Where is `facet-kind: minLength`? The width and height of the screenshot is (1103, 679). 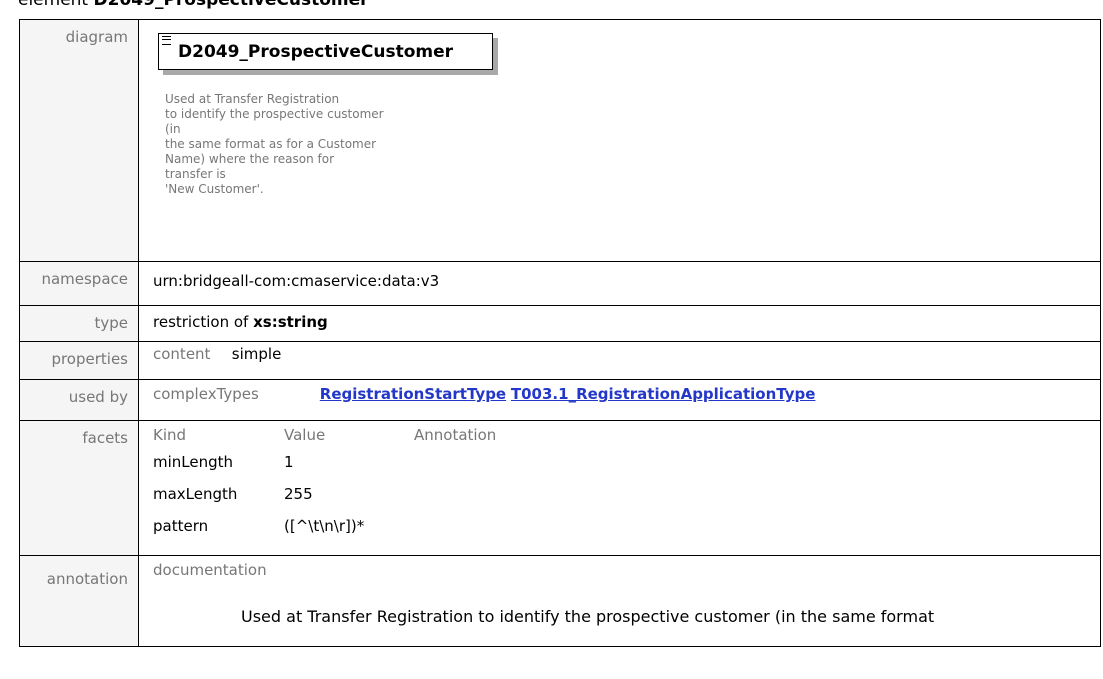 facet-kind: minLength is located at coordinates (193, 462).